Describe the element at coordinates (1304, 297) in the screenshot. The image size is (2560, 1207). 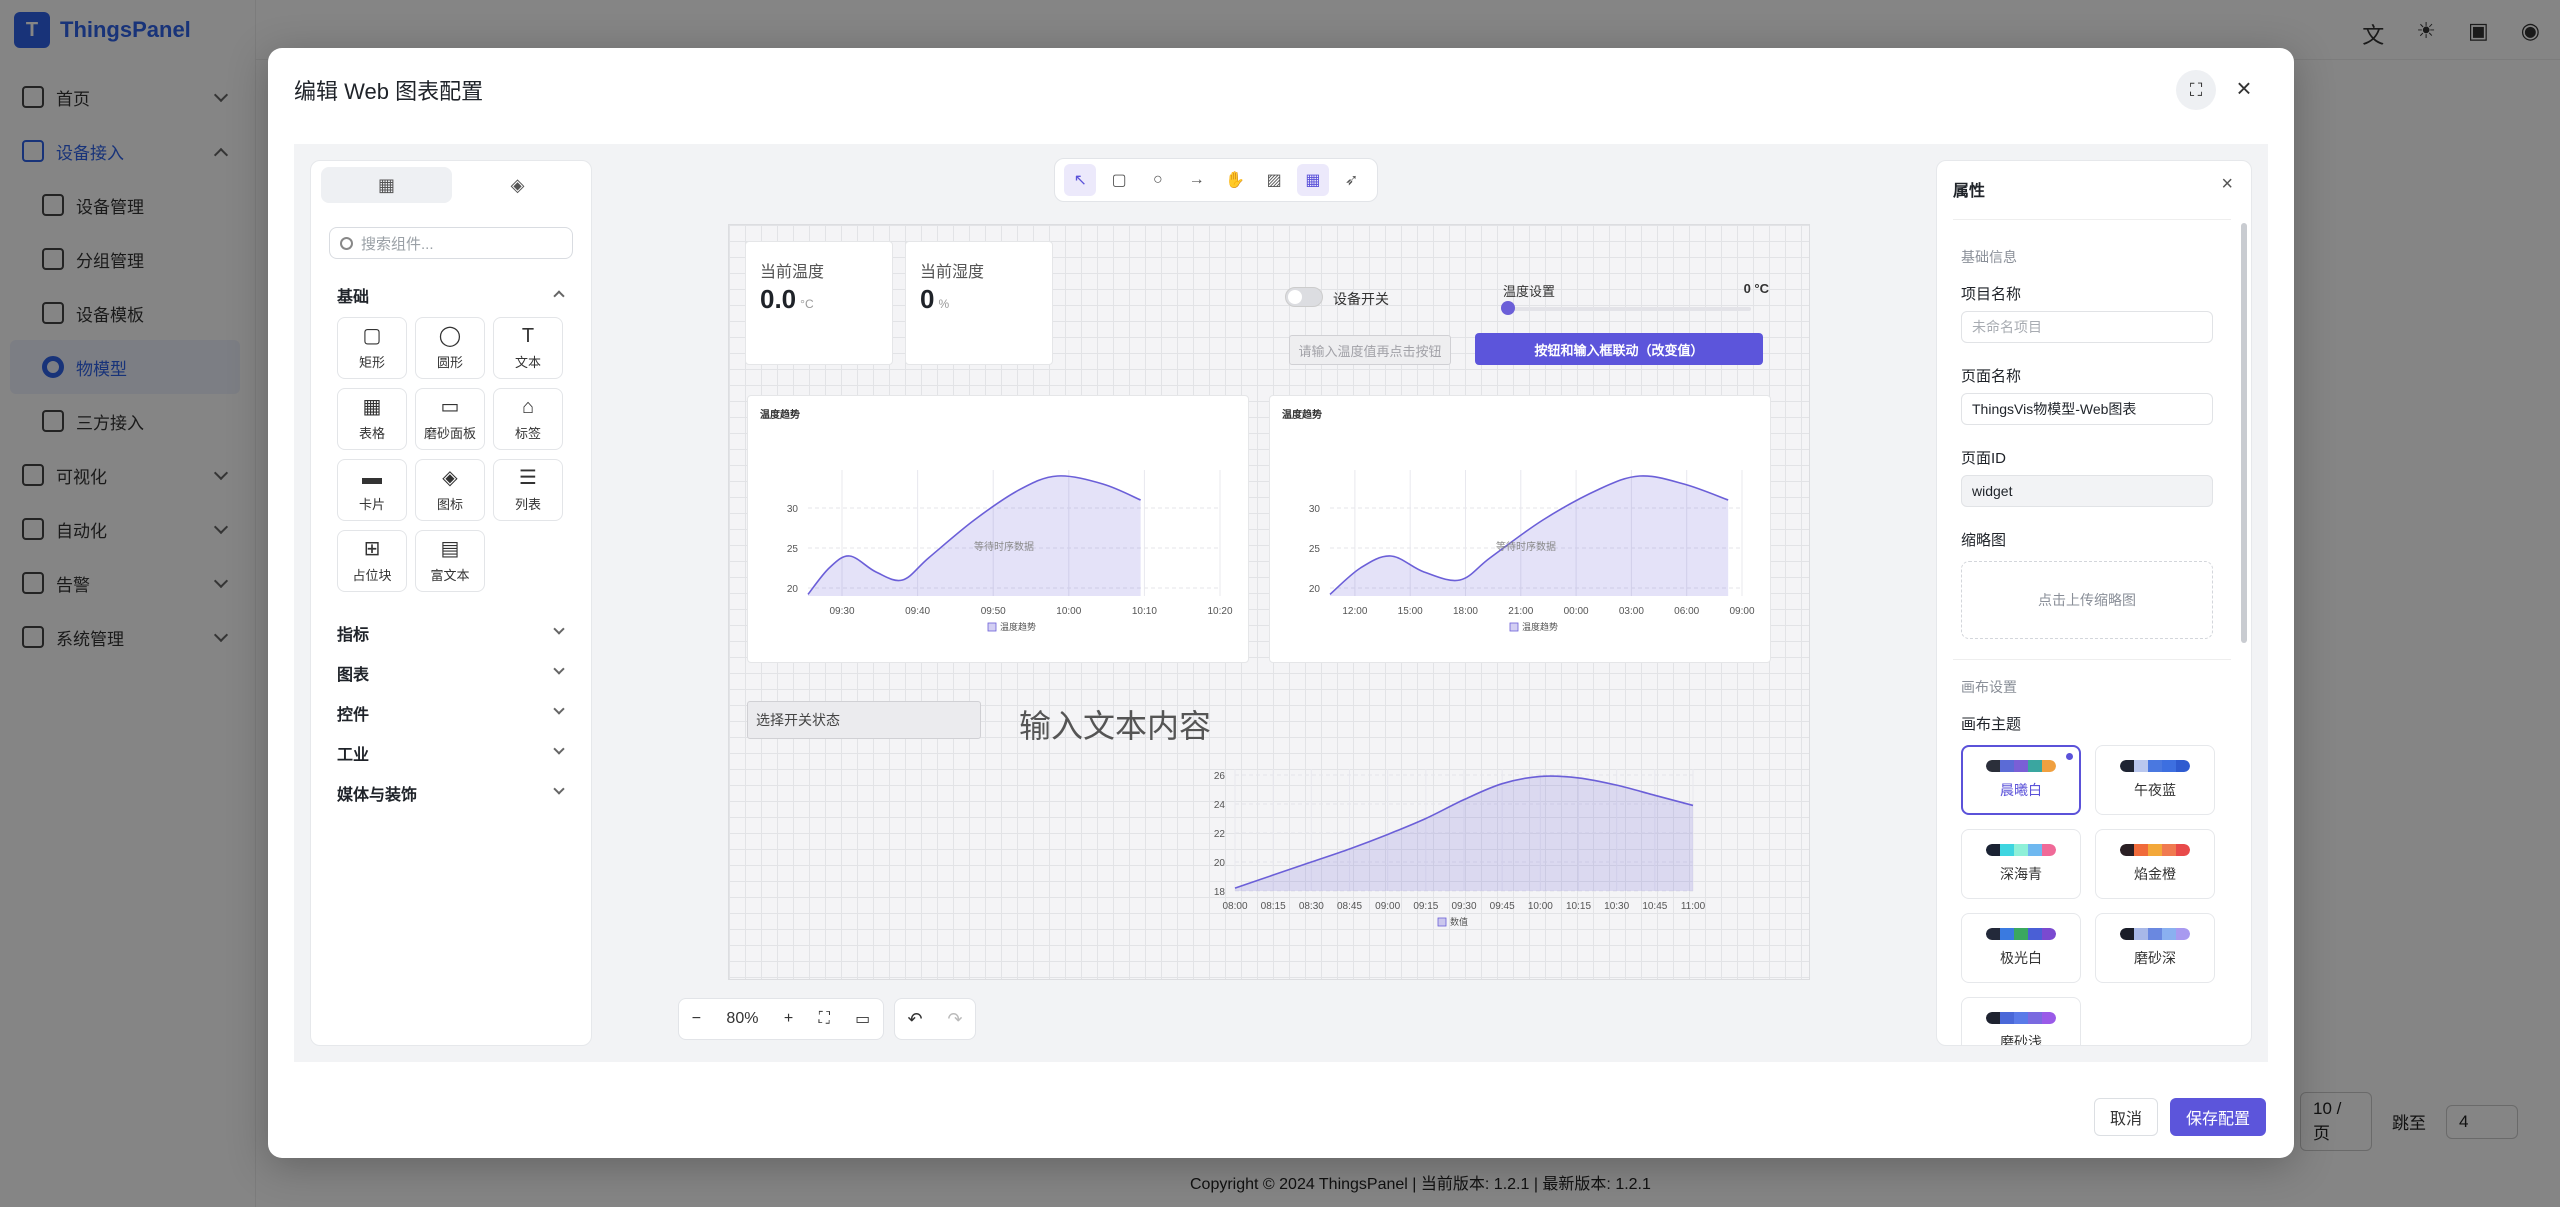
I see `device-switch` at that location.